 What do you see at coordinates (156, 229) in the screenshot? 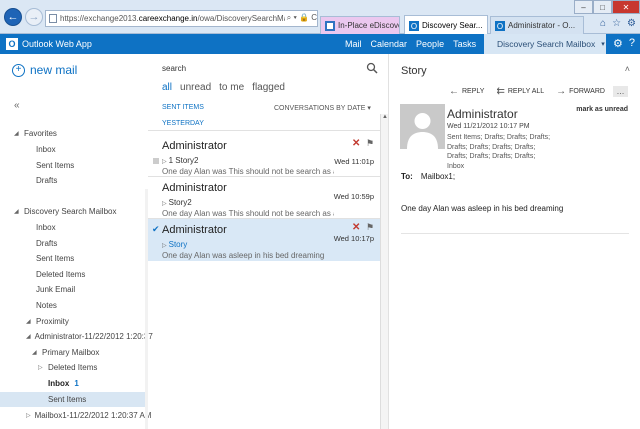
I see `selected-check-icon: ✔` at bounding box center [156, 229].